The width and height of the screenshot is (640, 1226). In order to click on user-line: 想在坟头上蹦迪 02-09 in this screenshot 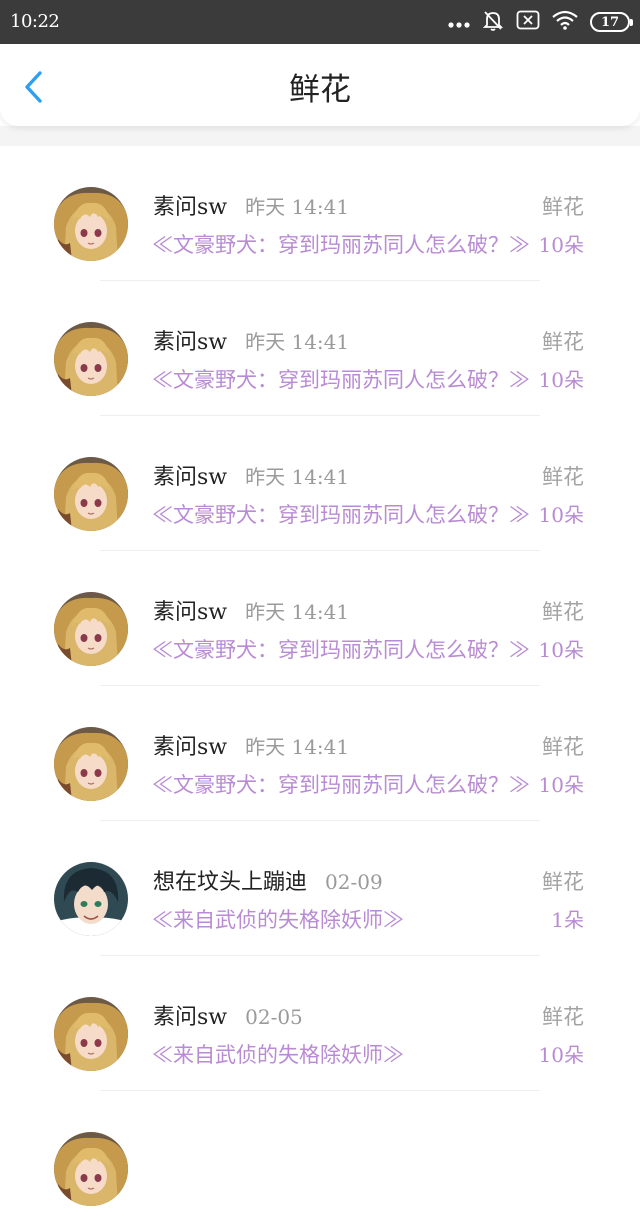, I will do `click(268, 882)`.